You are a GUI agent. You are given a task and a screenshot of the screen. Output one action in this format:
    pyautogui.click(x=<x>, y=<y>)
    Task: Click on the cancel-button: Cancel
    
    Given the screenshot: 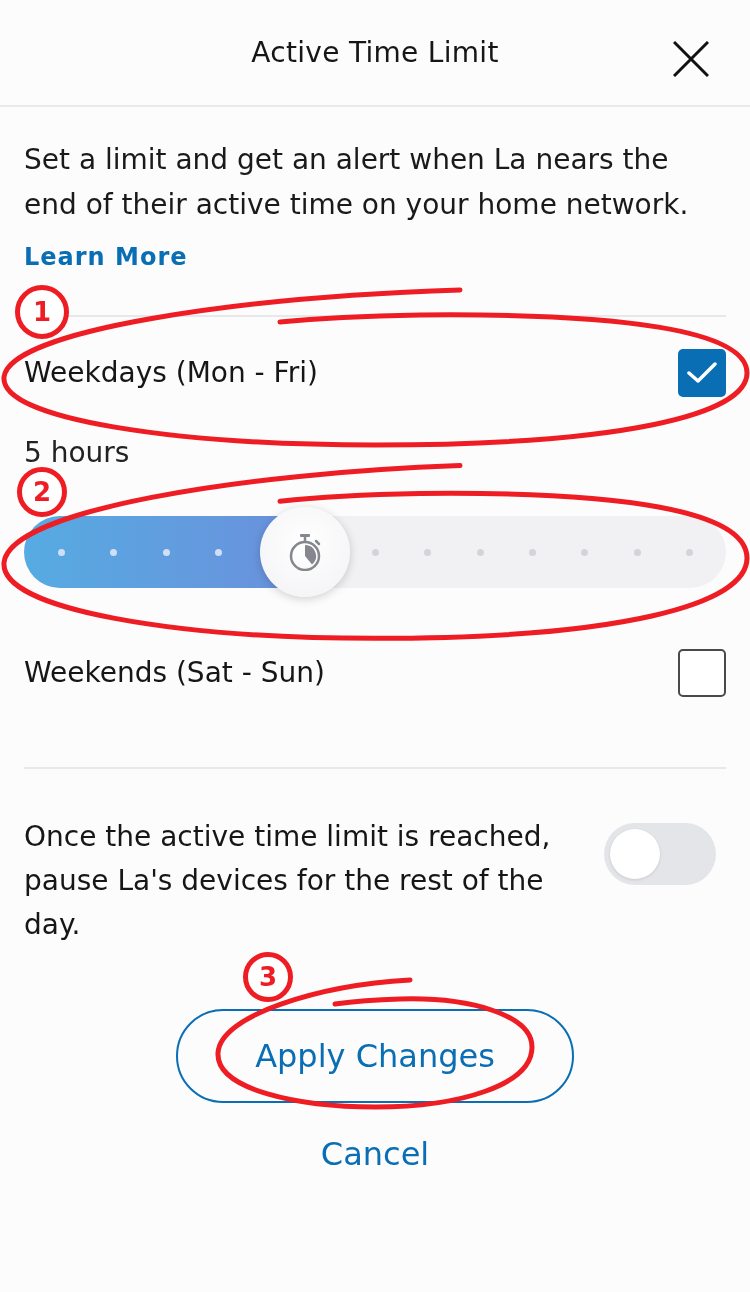 What is the action you would take?
    pyautogui.click(x=375, y=1154)
    